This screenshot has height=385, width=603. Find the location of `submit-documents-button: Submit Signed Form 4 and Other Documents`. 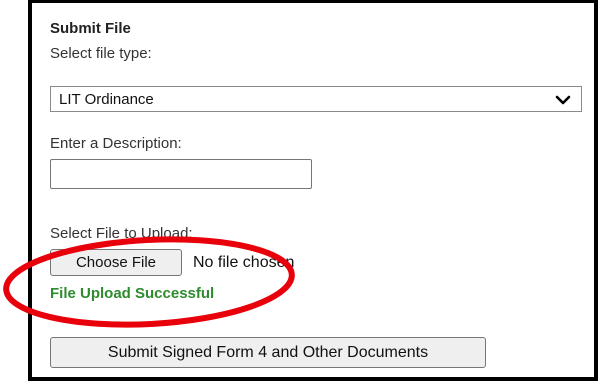

submit-documents-button: Submit Signed Form 4 and Other Documents is located at coordinates (268, 352).